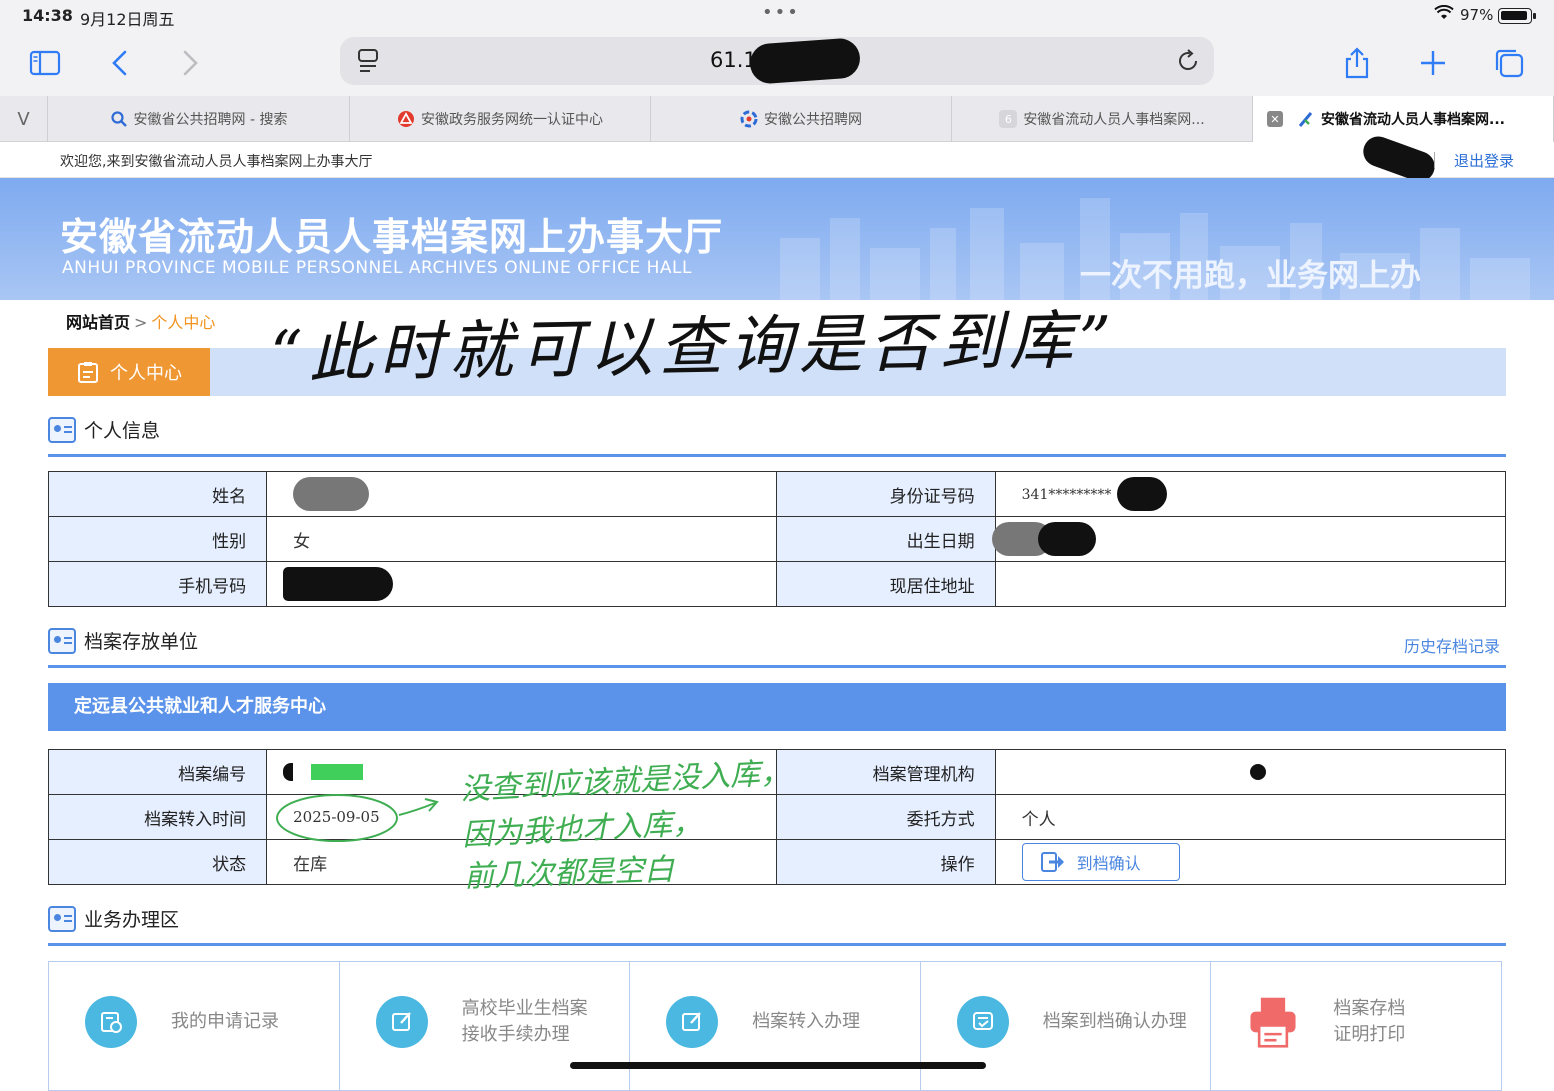 The width and height of the screenshot is (1554, 1091). I want to click on name-value, so click(522, 494).